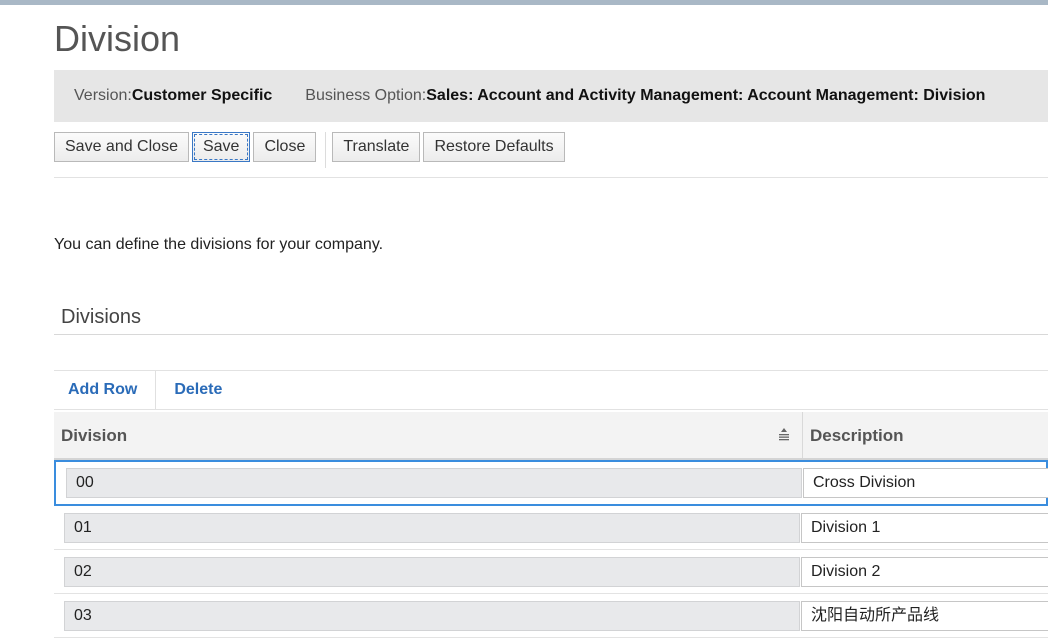 This screenshot has width=1048, height=642. I want to click on table-action-bar: Add Row Delete, so click(551, 390).